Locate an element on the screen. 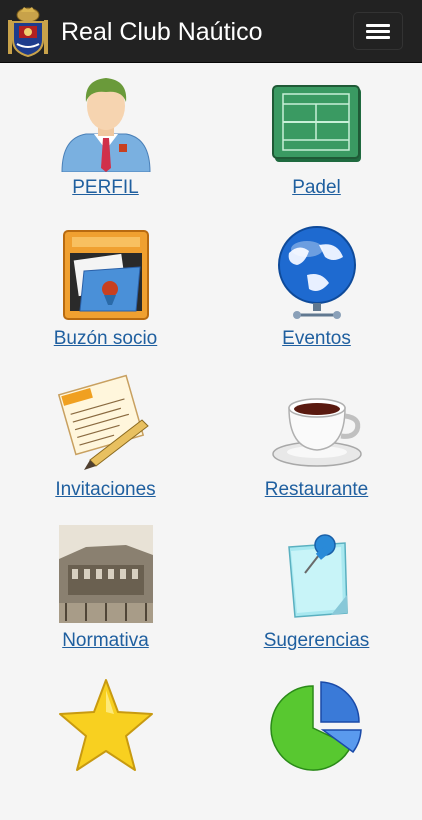 This screenshot has width=422, height=820. menu-item-label: Invitaciones is located at coordinates (105, 490).